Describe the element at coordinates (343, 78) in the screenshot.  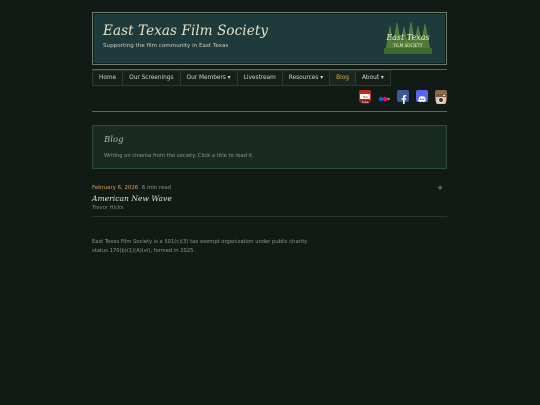
I see `nav-item-blog: Blog` at that location.